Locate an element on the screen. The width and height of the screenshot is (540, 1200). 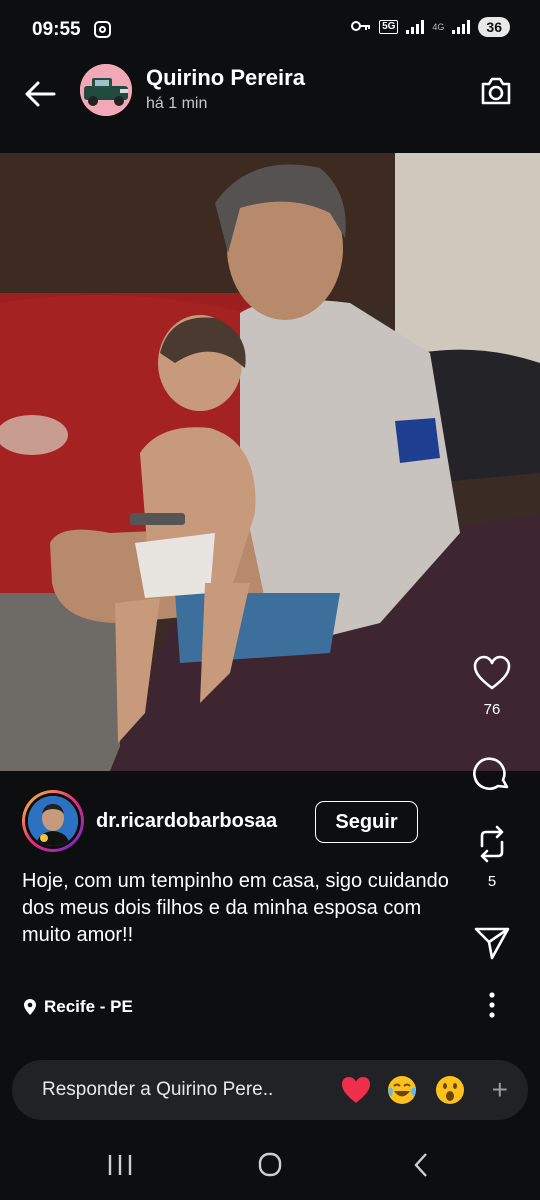
avatar is located at coordinates (106, 90).